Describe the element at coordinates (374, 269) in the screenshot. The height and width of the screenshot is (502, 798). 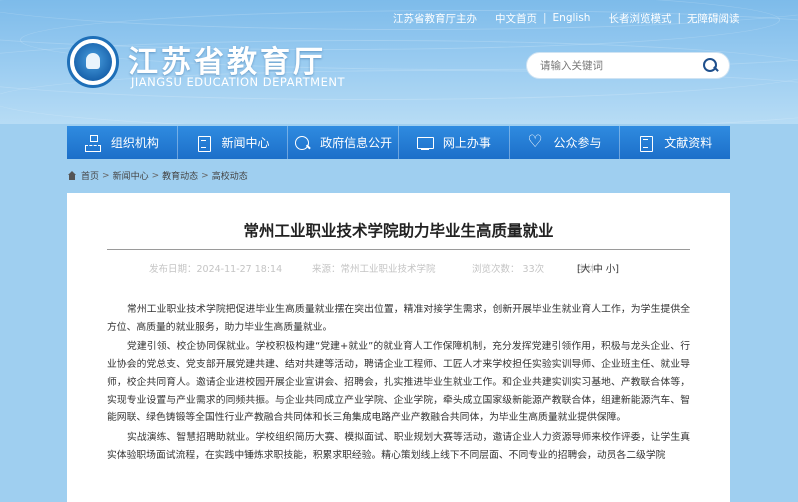
I see `article-source: 来源：常州工业职业技术学院` at that location.